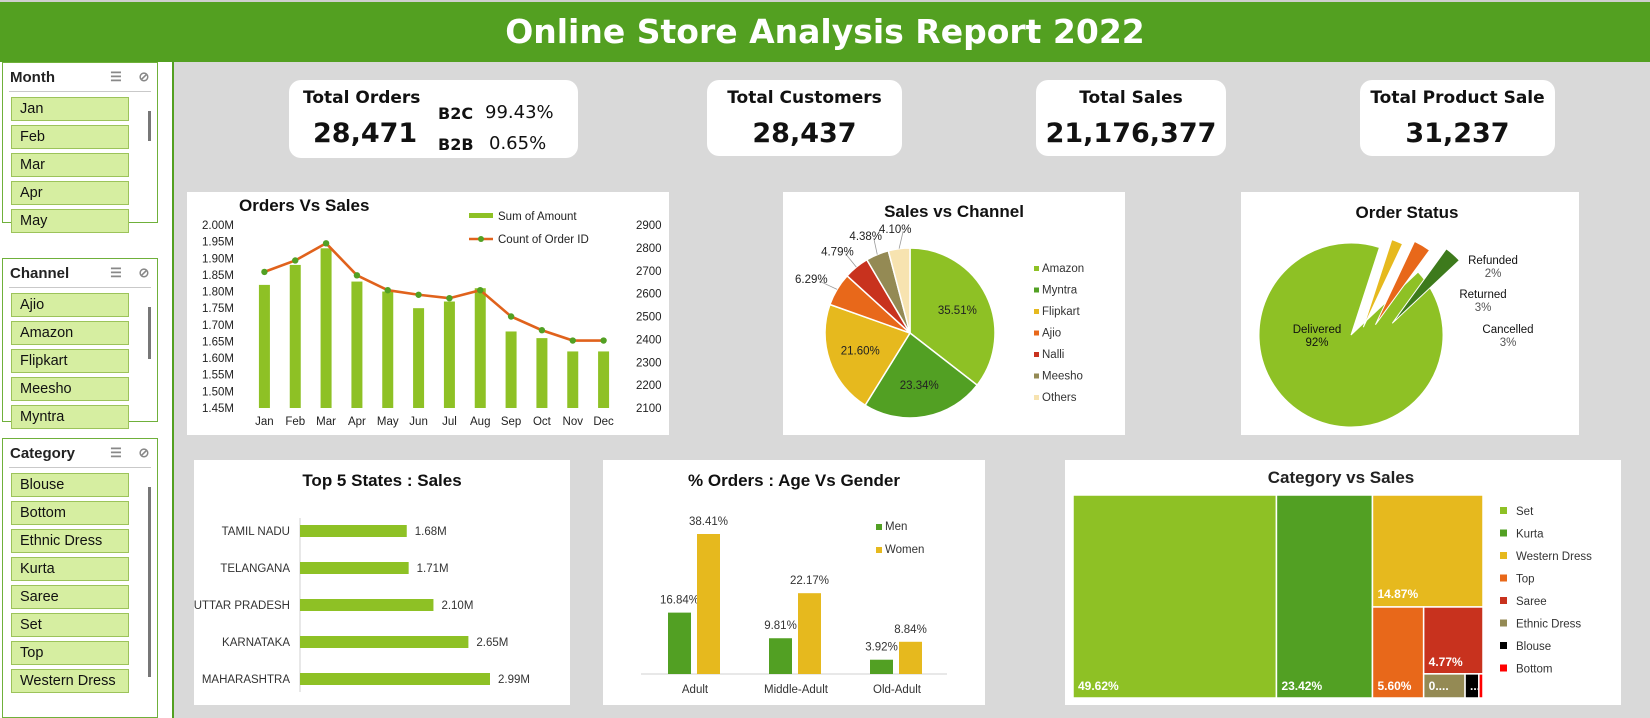 Image resolution: width=1650 pixels, height=718 pixels. What do you see at coordinates (881, 666) in the screenshot?
I see `bar-men-old-adult` at bounding box center [881, 666].